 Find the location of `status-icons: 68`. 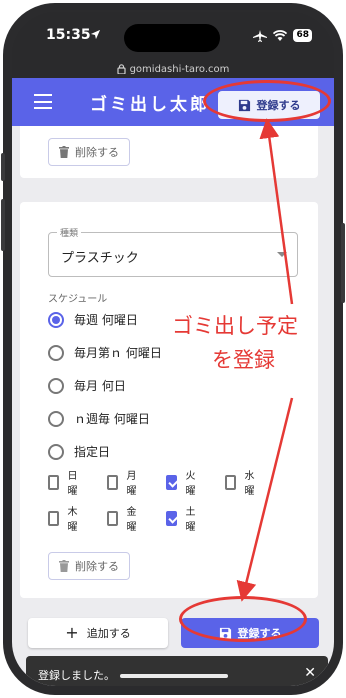

status-icons: 68 is located at coordinates (282, 35).